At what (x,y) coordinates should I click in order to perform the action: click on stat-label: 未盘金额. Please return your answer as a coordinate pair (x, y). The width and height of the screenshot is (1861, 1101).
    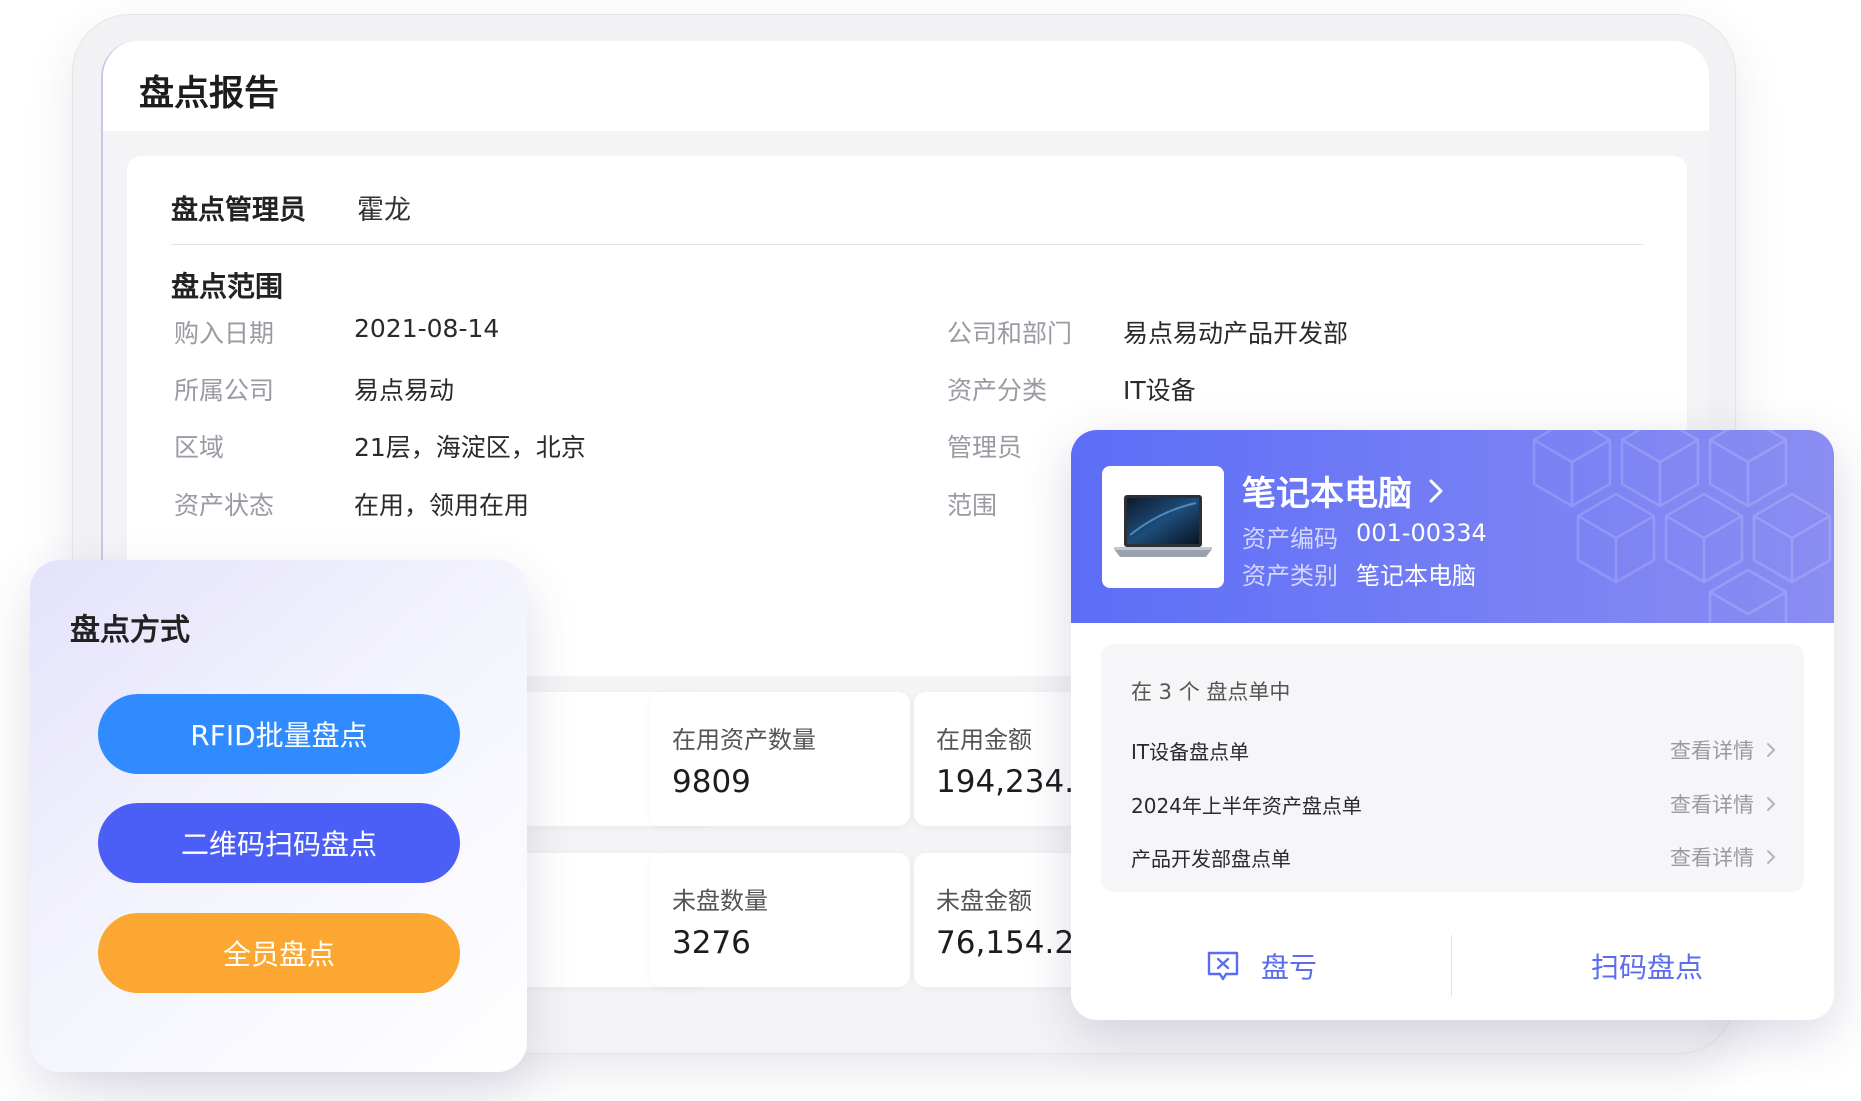
    Looking at the image, I should click on (984, 901).